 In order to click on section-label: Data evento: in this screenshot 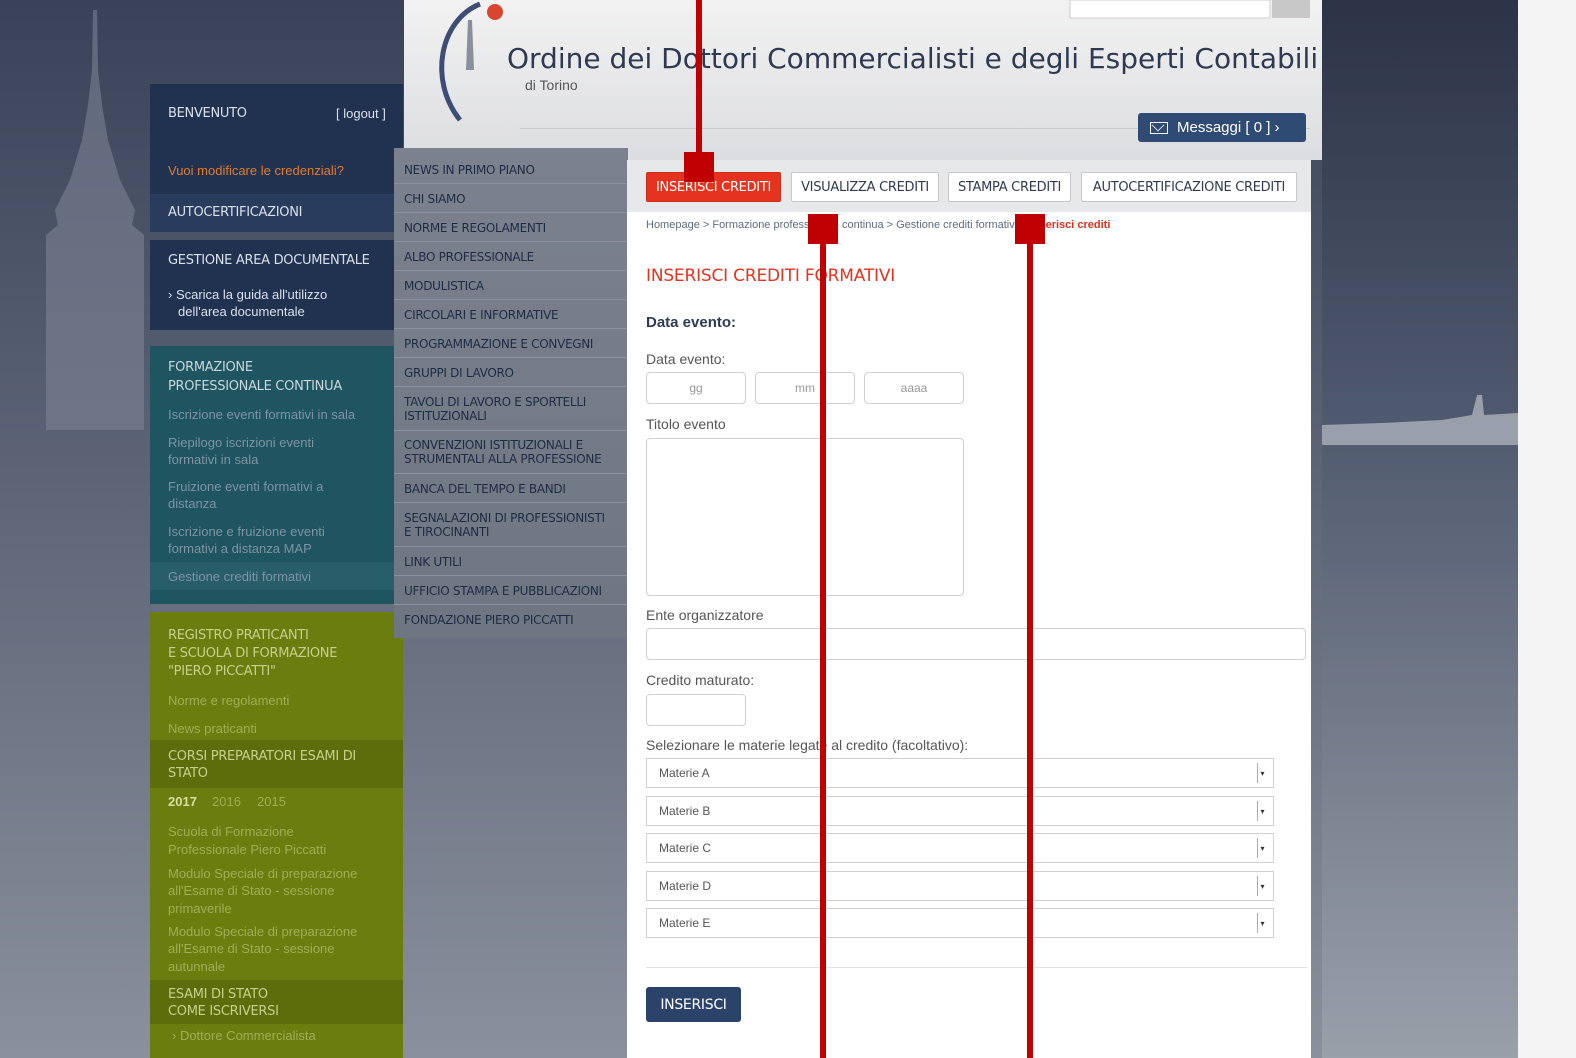, I will do `click(691, 322)`.